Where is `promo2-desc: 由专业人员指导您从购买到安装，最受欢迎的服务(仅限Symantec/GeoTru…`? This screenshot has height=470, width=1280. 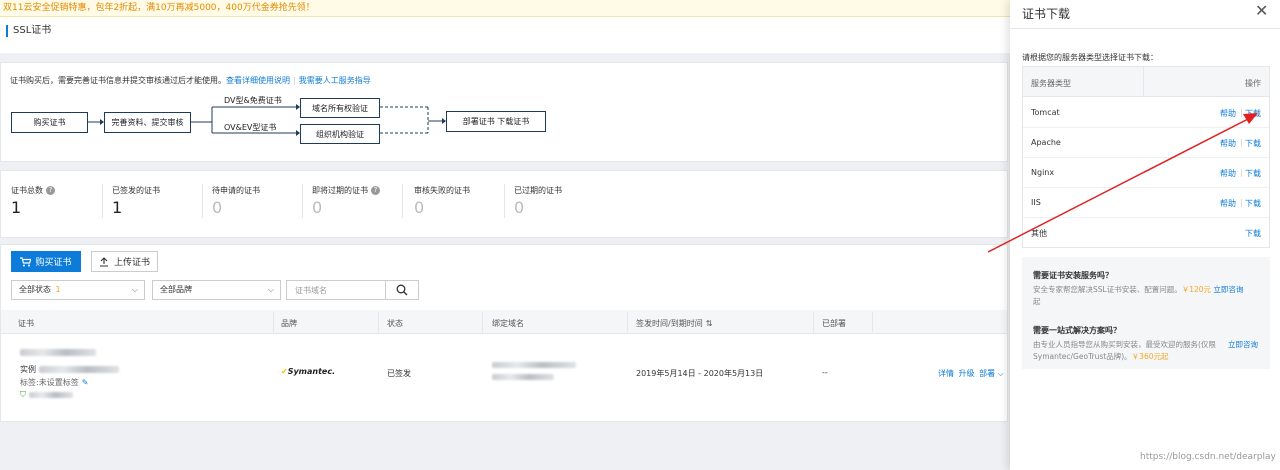 promo2-desc: 由专业人员指导您从购买到安装，最受欢迎的服务(仅限Symantec/GeoTru… is located at coordinates (1124, 350).